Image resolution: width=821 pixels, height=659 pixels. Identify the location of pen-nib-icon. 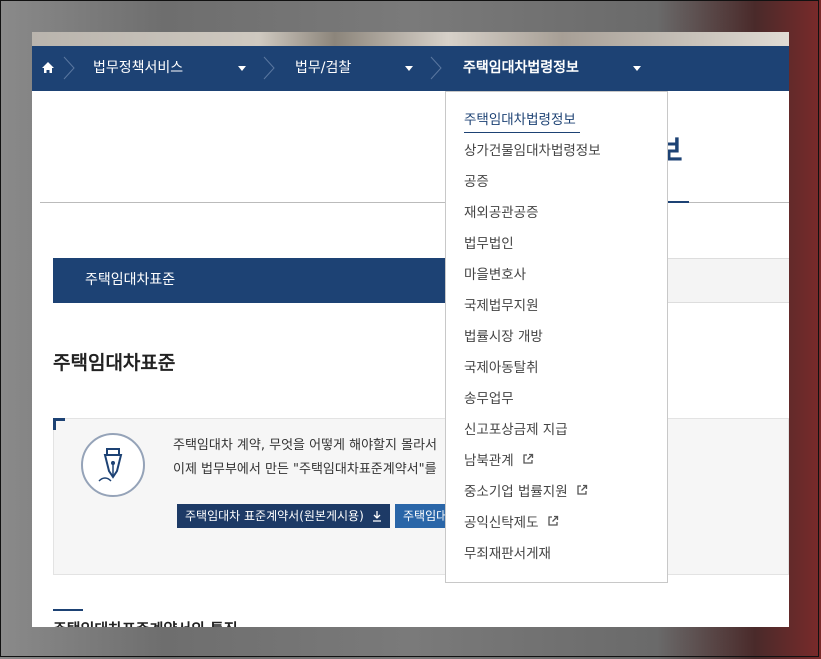
(113, 465).